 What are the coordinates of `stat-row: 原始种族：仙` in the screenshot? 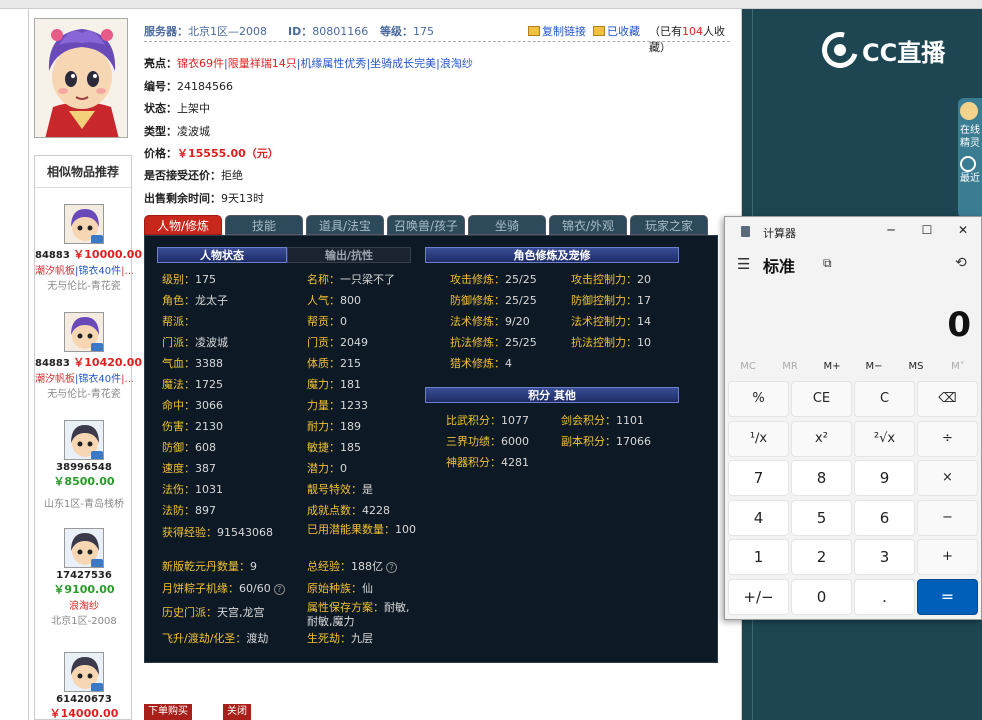 It's located at (340, 588).